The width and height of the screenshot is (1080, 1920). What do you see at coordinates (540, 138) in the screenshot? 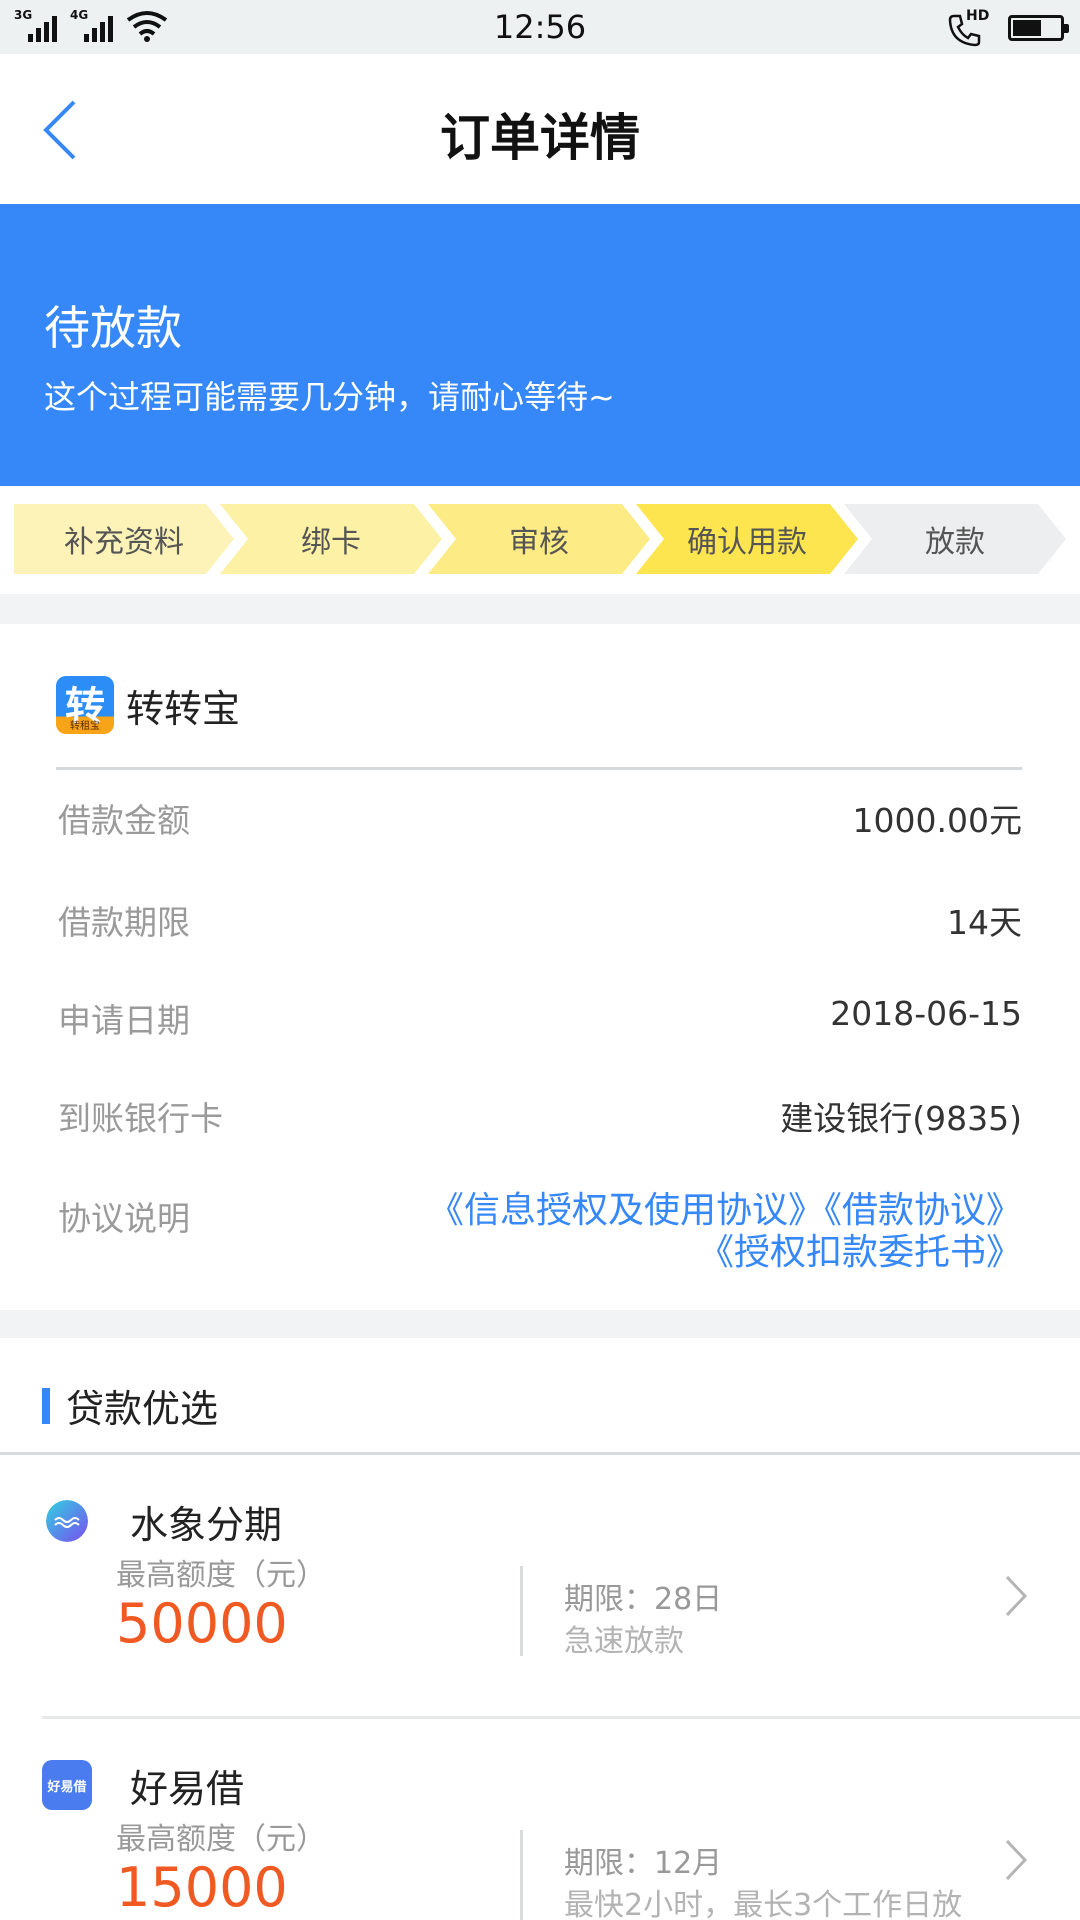
I see `page-title: 订单详情` at bounding box center [540, 138].